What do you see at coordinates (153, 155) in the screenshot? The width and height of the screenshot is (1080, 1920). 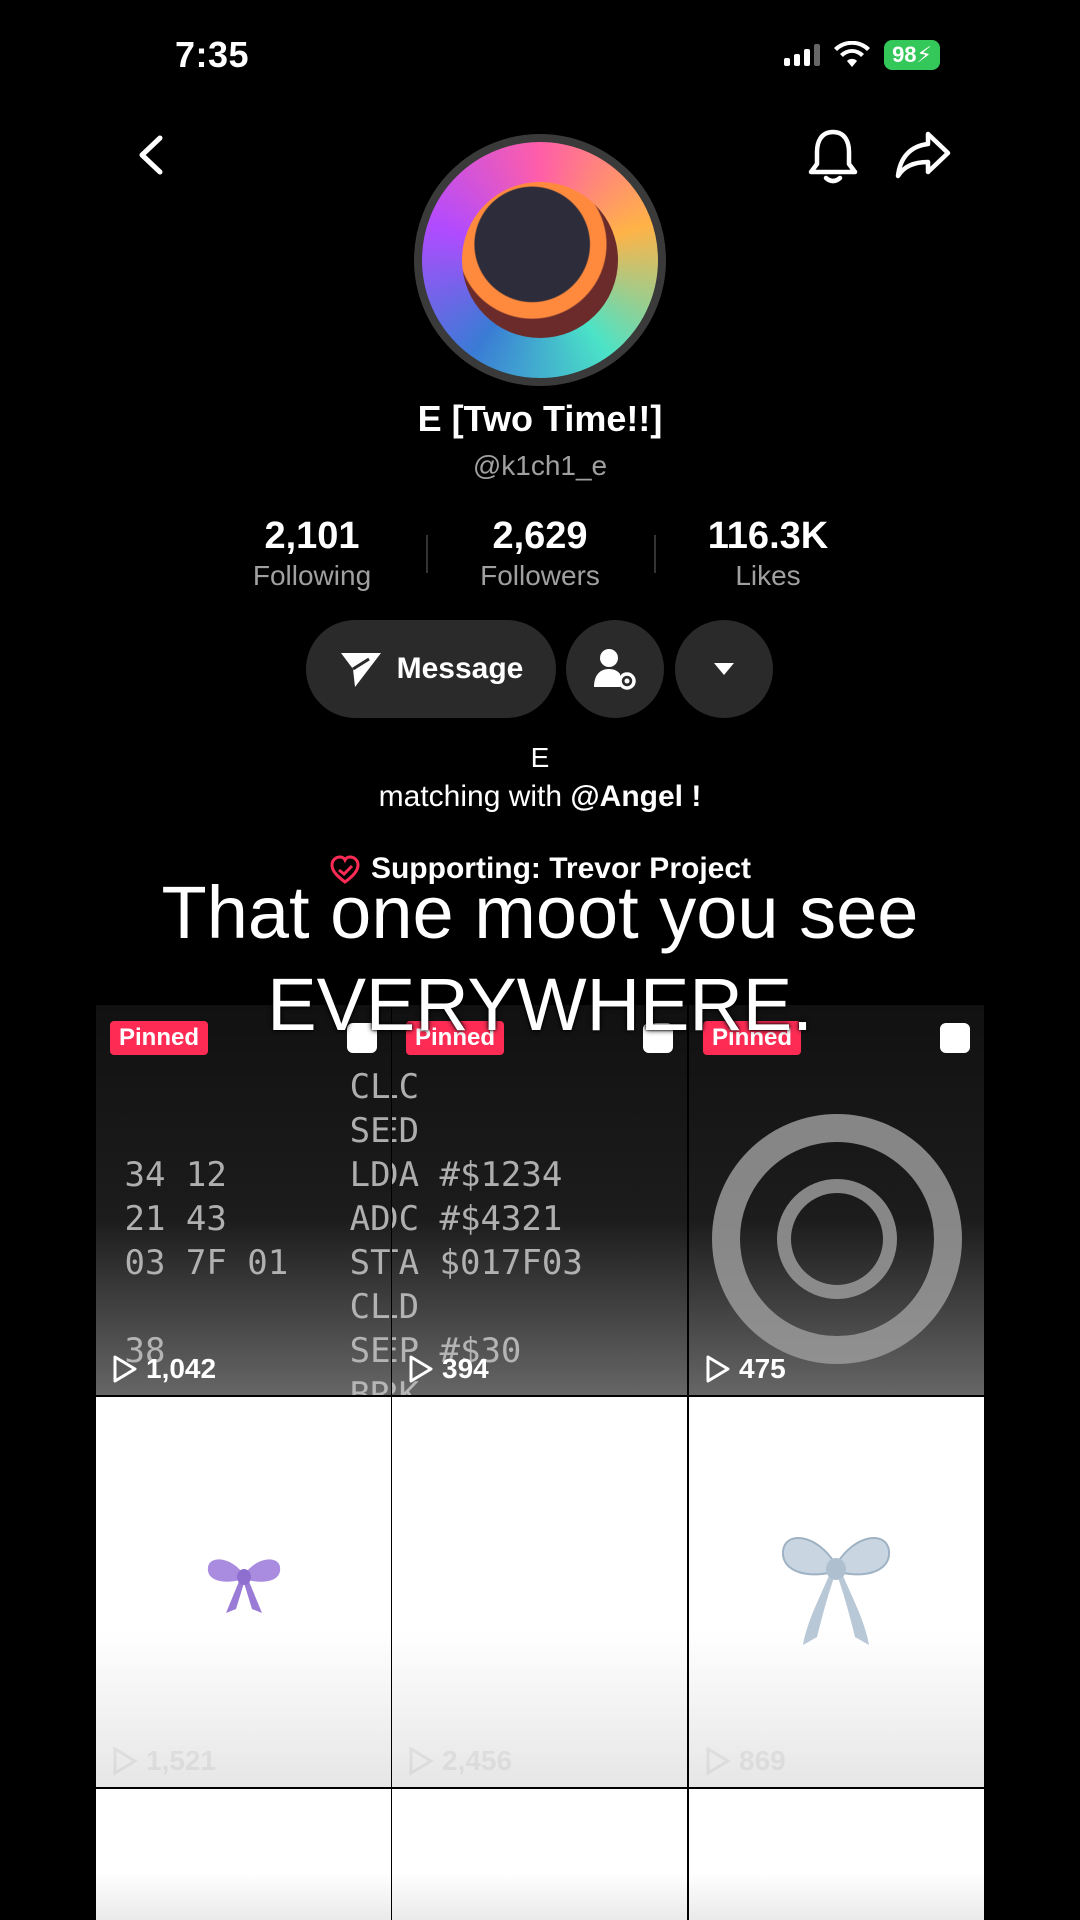 I see `back-arrow-icon` at bounding box center [153, 155].